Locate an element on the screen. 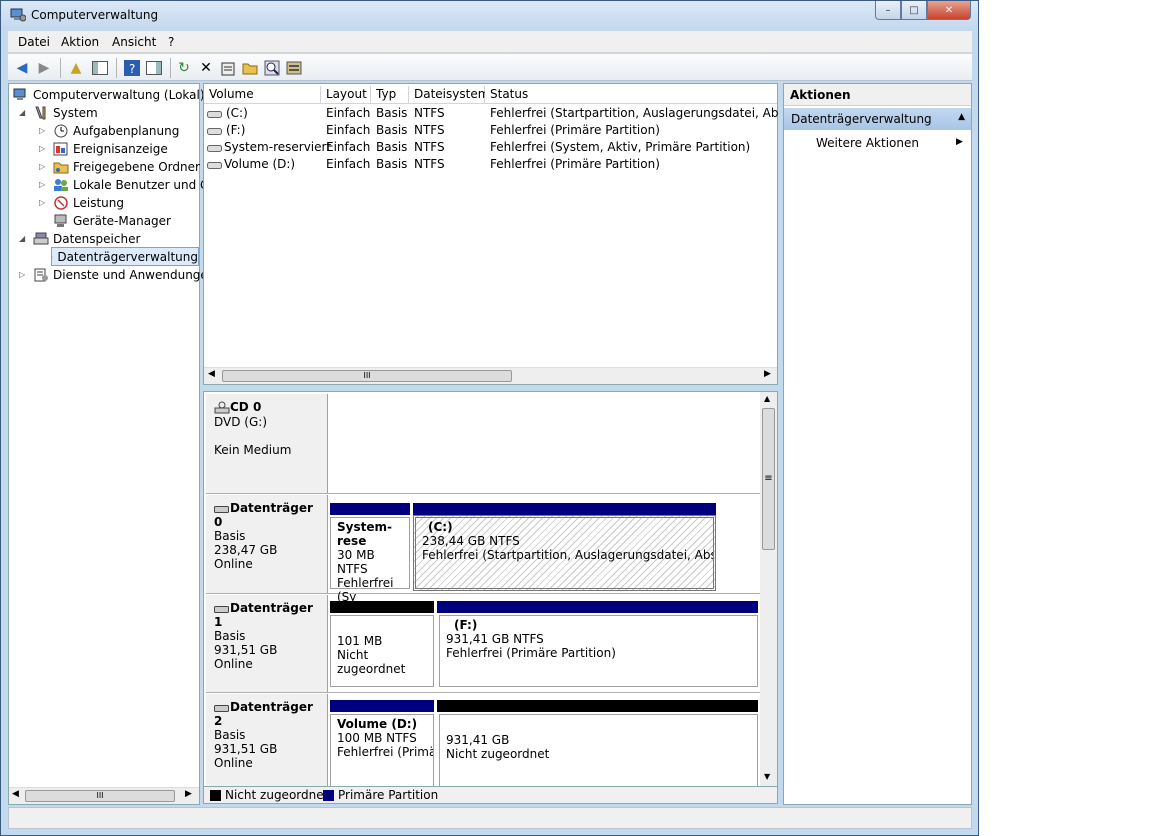 This screenshot has width=1152, height=836. disk-label-2: Datenträger 2 Basis 931,51 GB Online is located at coordinates (267, 740).